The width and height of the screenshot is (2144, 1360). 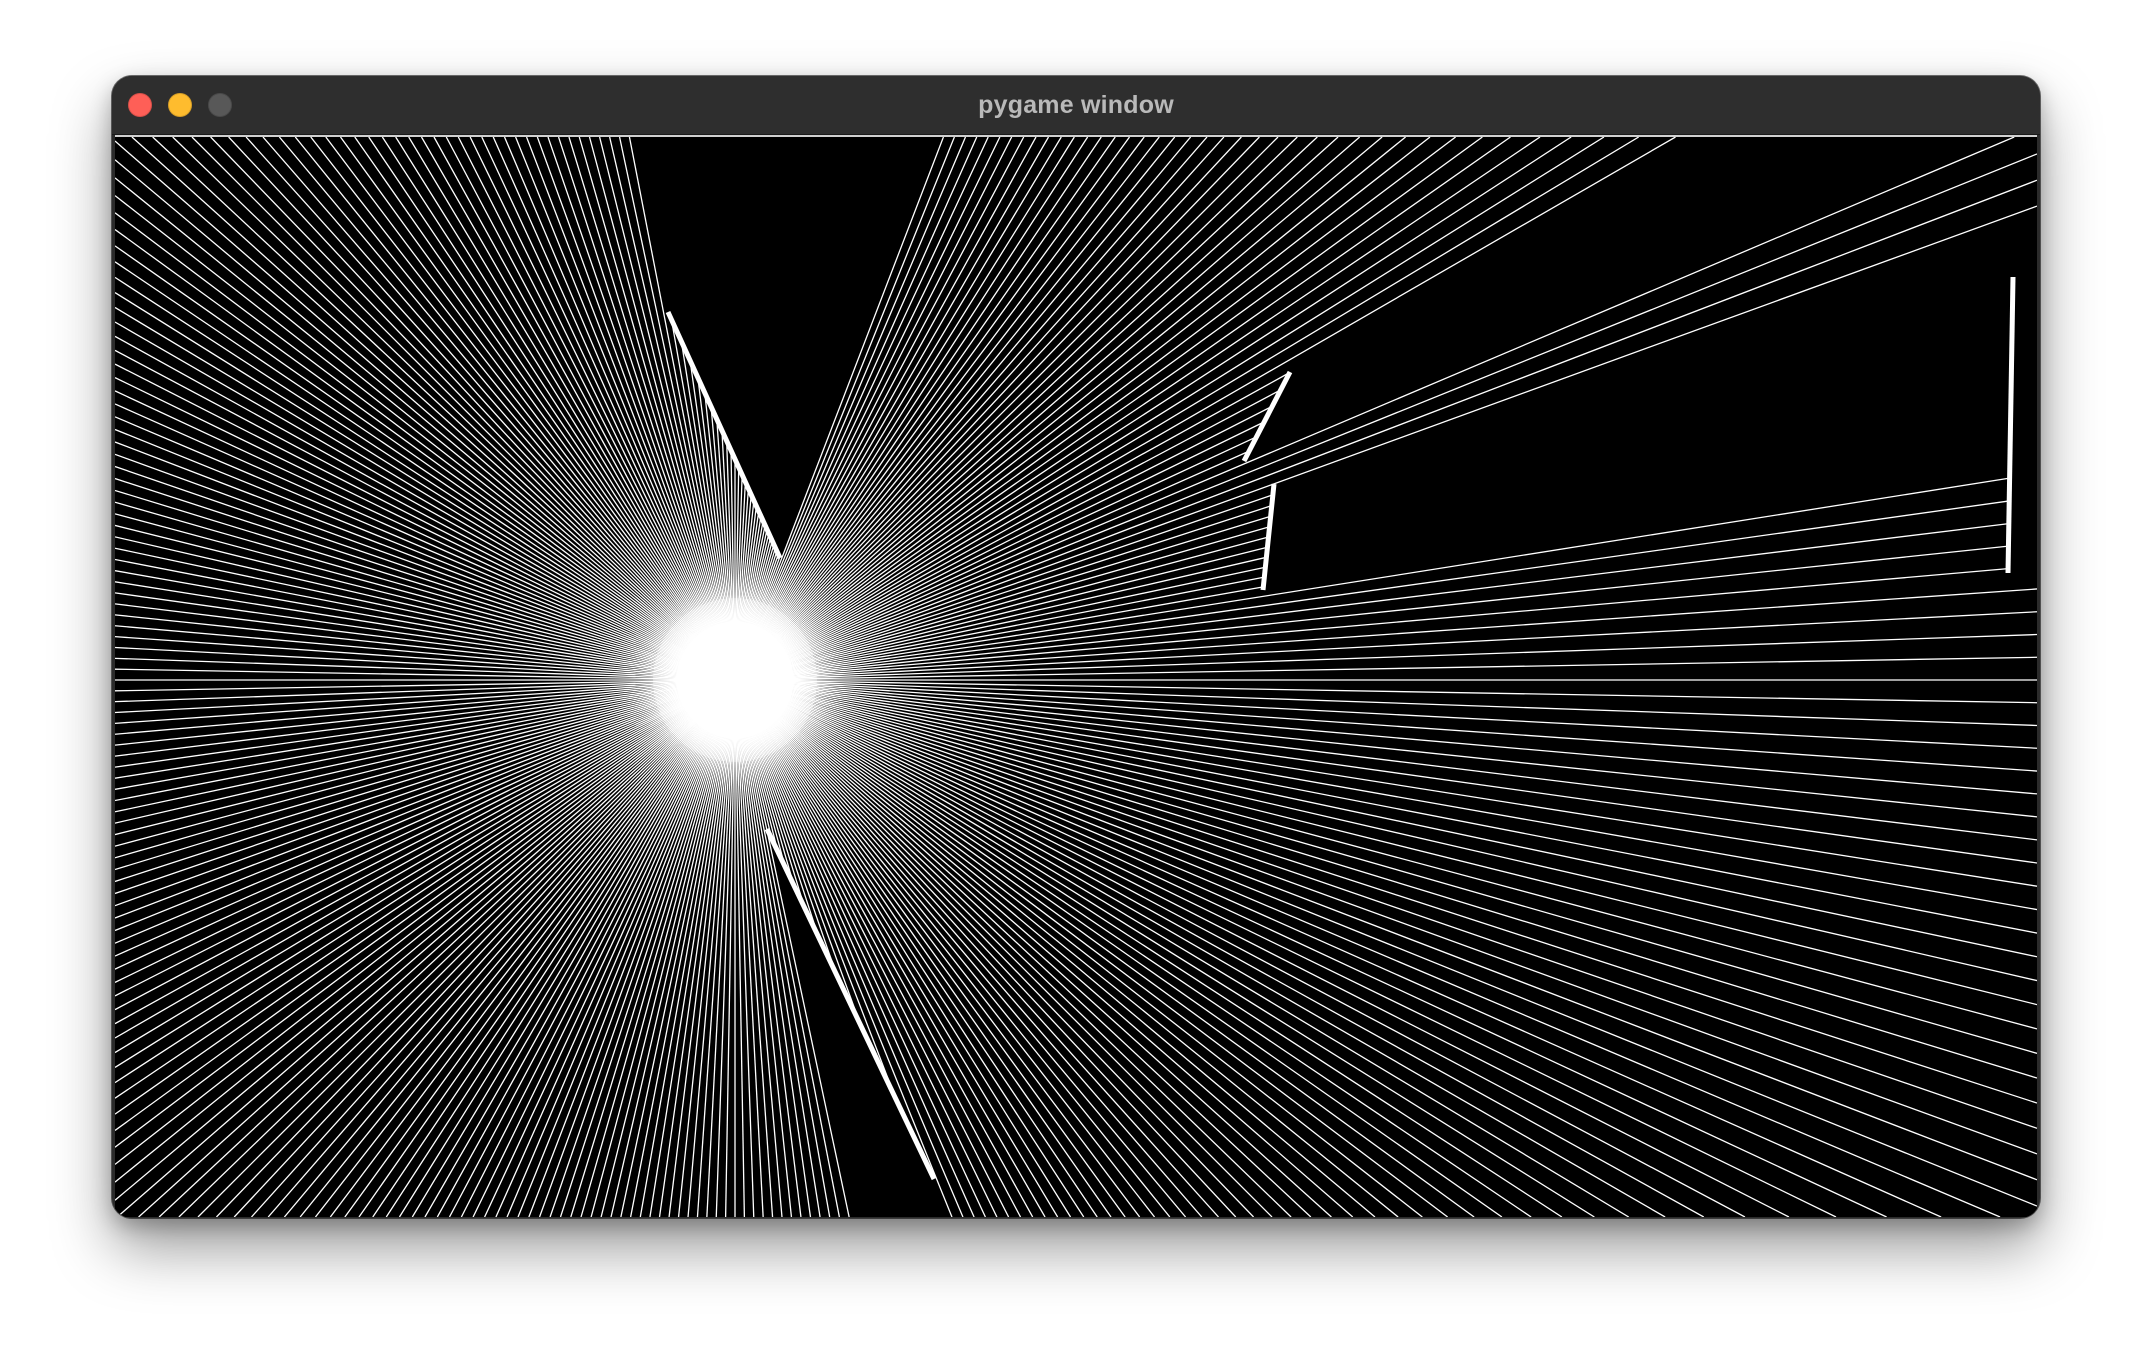 I want to click on title-bar: pygame window, so click(x=1076, y=105).